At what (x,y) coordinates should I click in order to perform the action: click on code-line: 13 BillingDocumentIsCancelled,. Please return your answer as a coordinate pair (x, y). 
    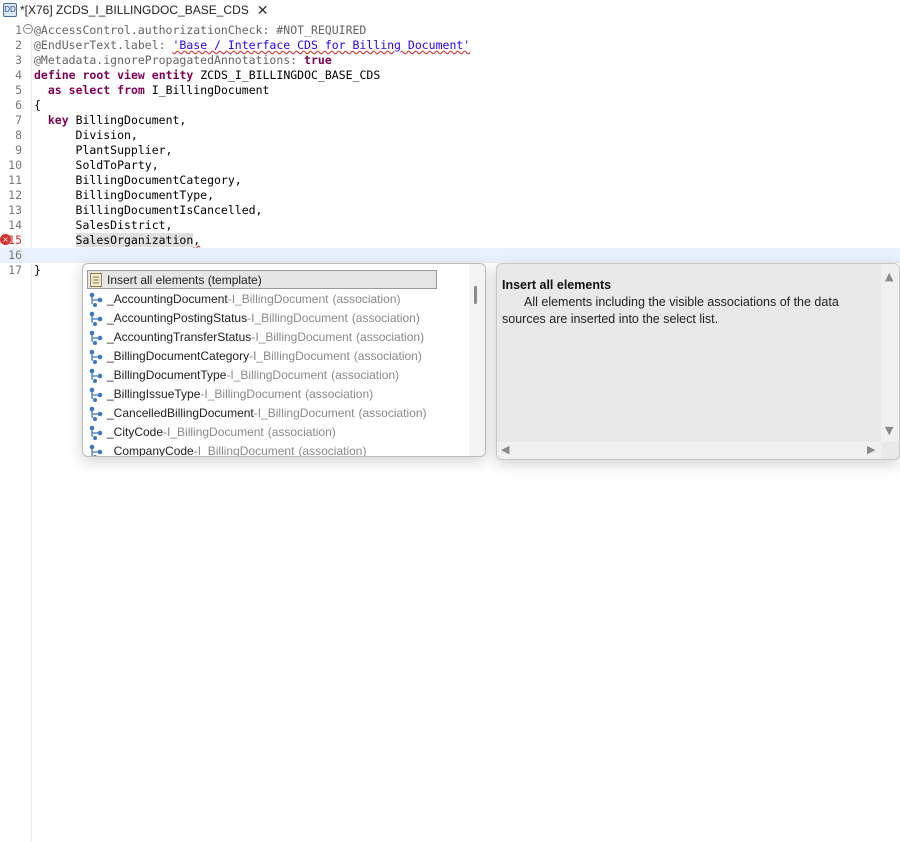
    Looking at the image, I should click on (450, 210).